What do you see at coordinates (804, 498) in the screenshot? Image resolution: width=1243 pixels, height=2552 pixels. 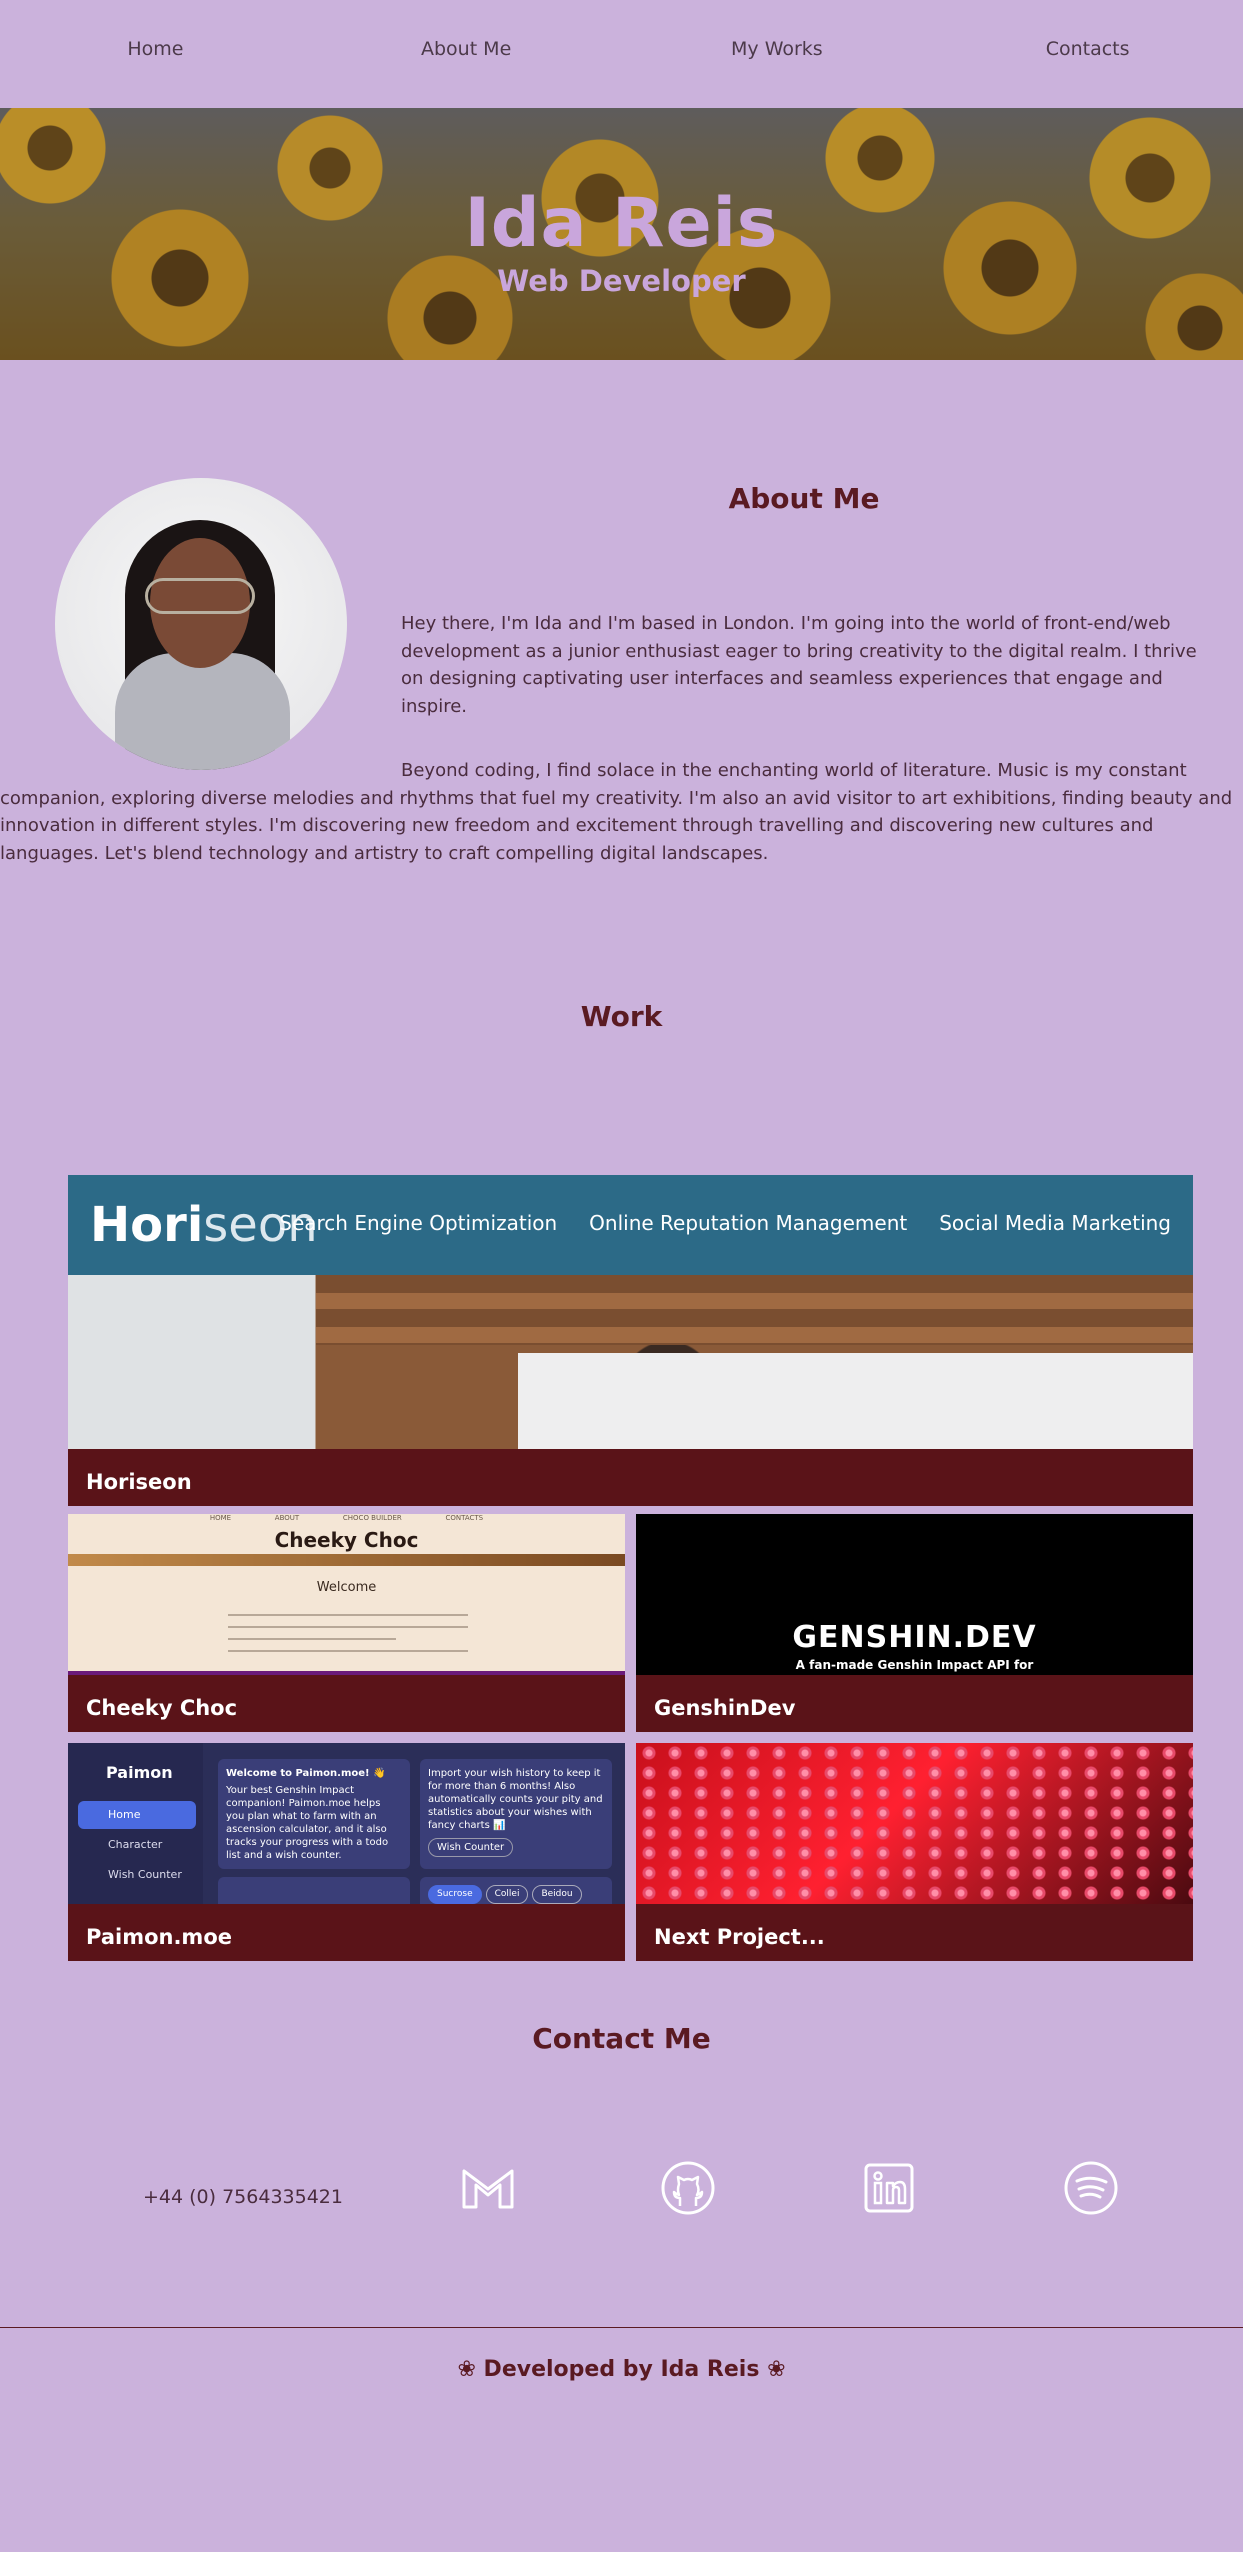 I see `about-title: About Me` at bounding box center [804, 498].